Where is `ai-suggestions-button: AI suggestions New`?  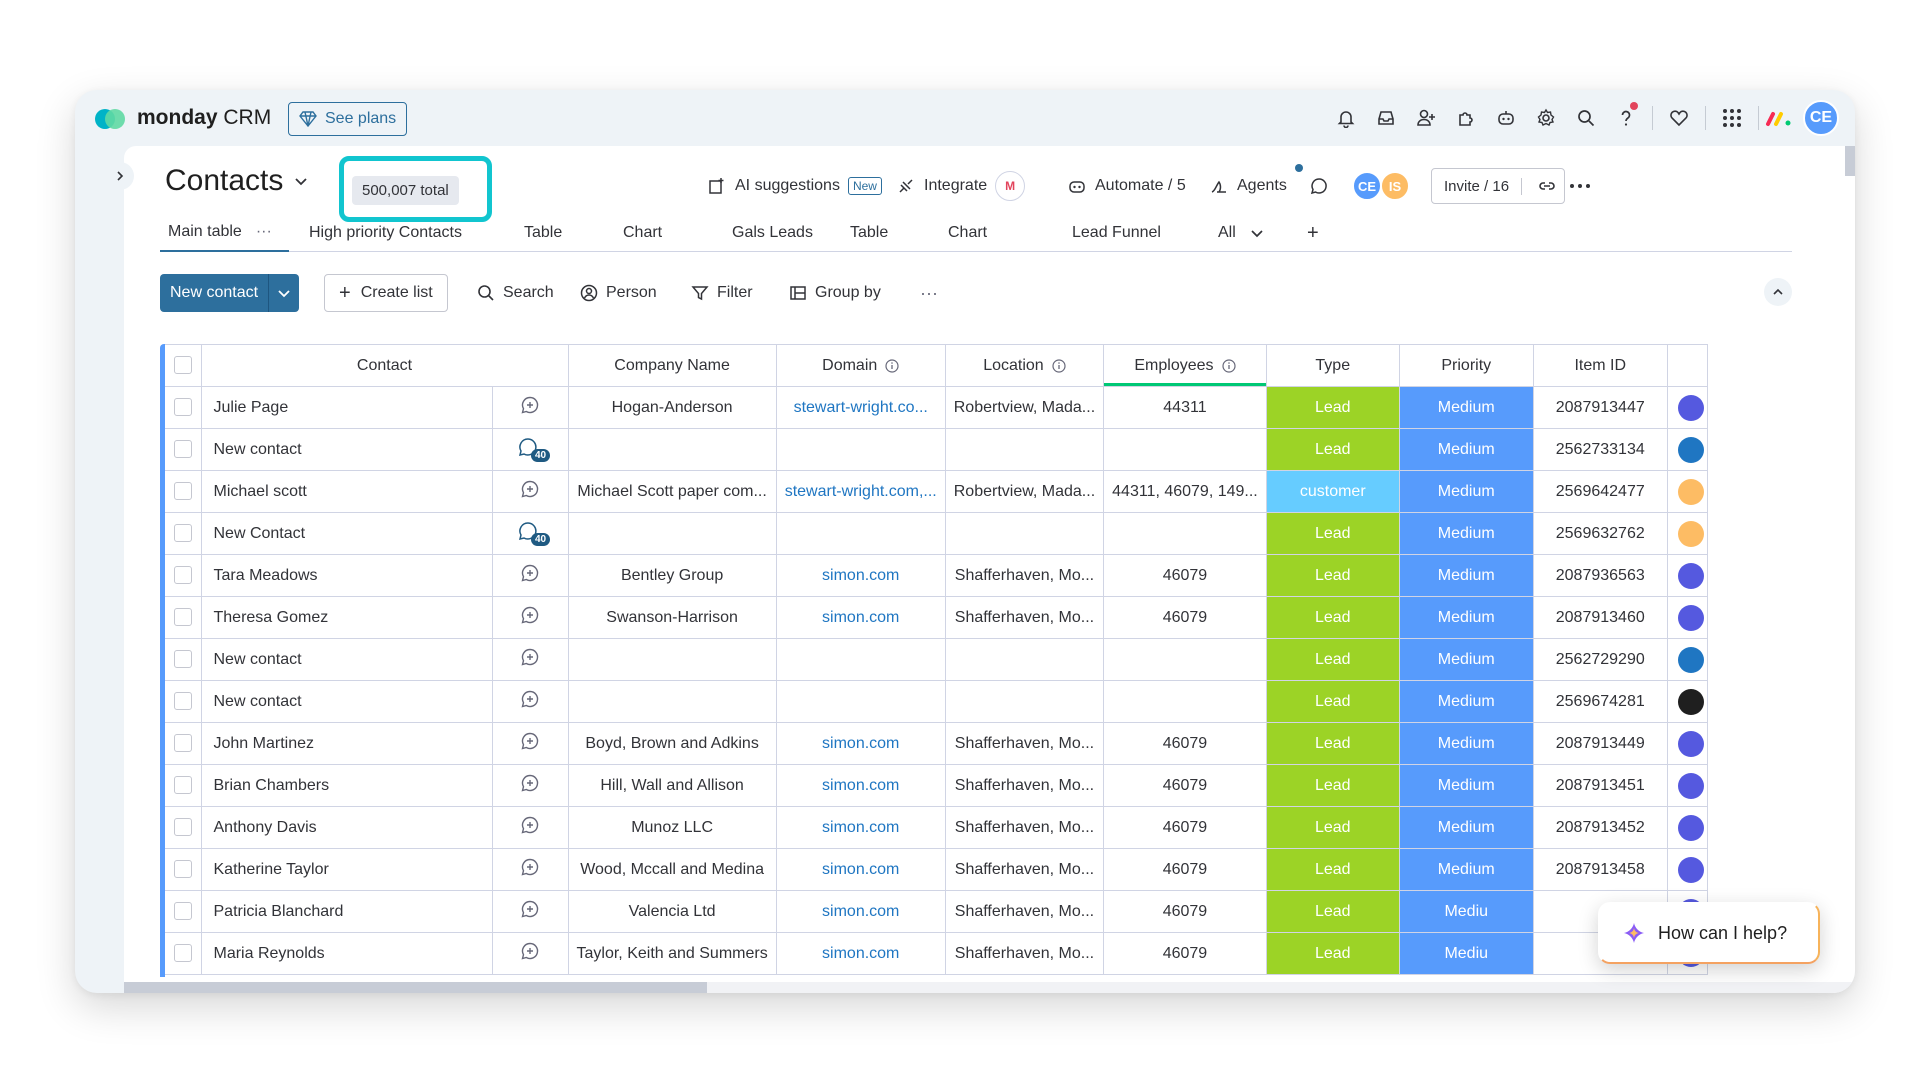
ai-suggestions-button: AI suggestions New is located at coordinates (794, 186).